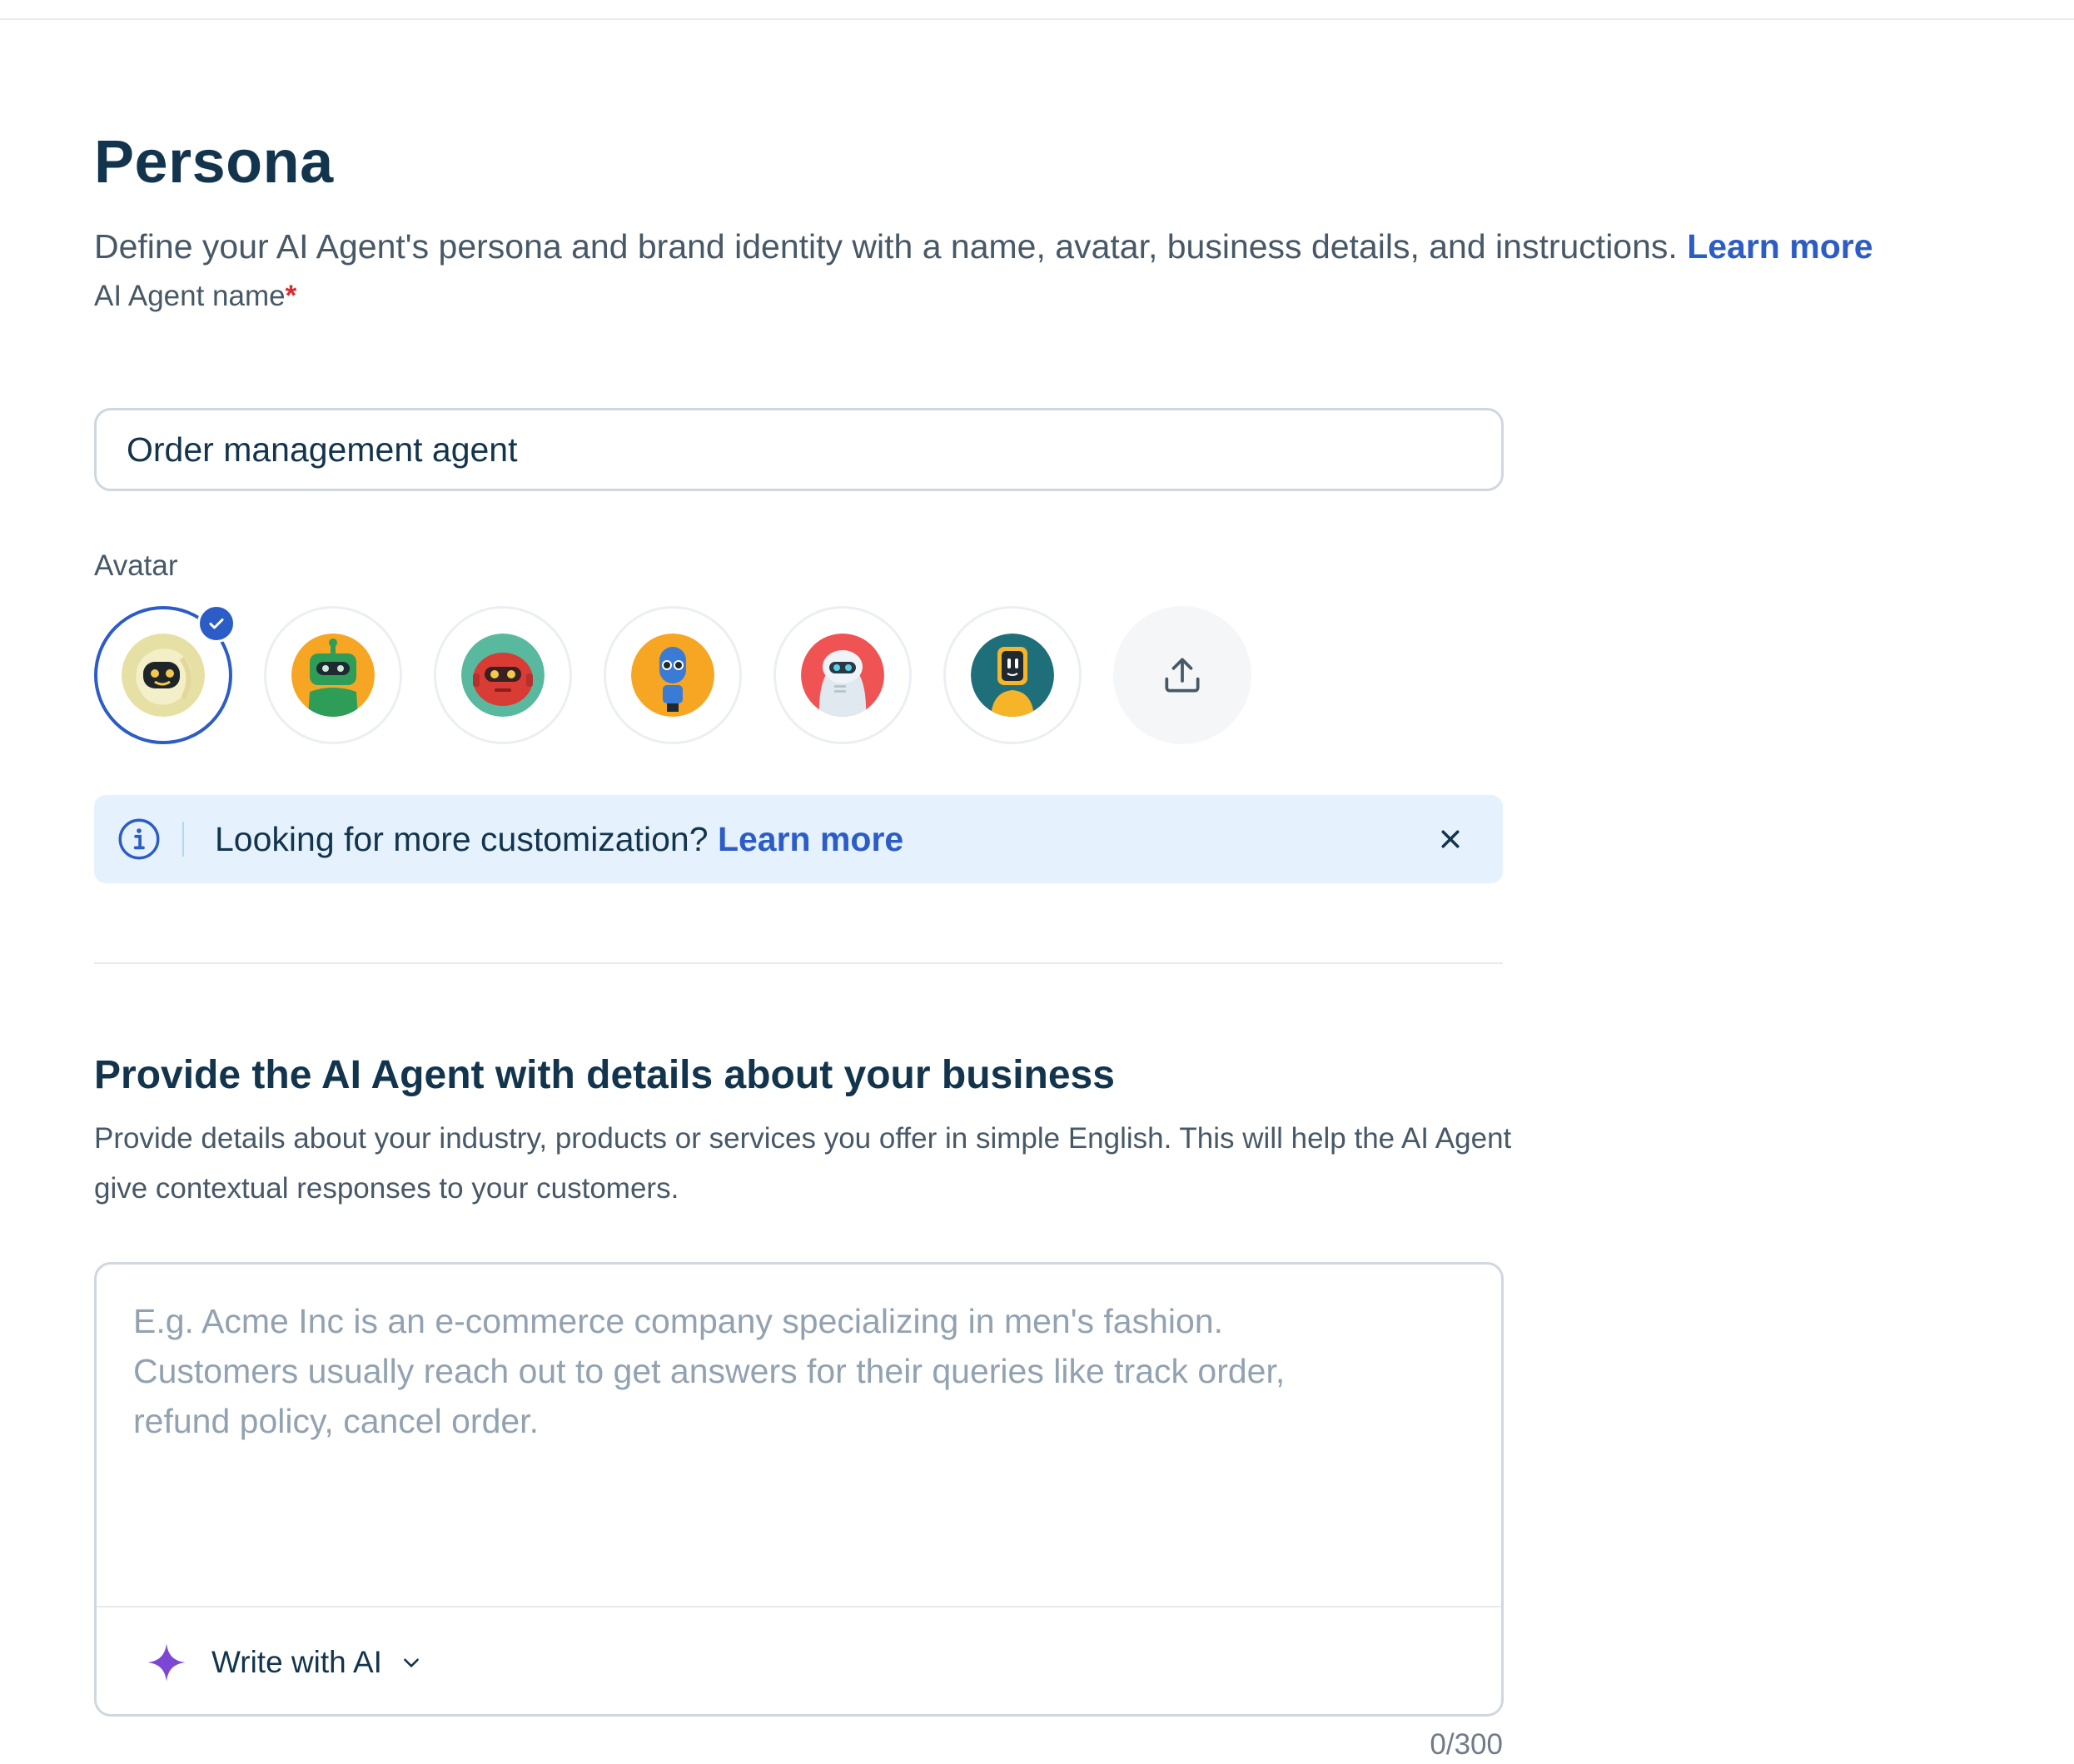  What do you see at coordinates (139, 839) in the screenshot?
I see `info-icon` at bounding box center [139, 839].